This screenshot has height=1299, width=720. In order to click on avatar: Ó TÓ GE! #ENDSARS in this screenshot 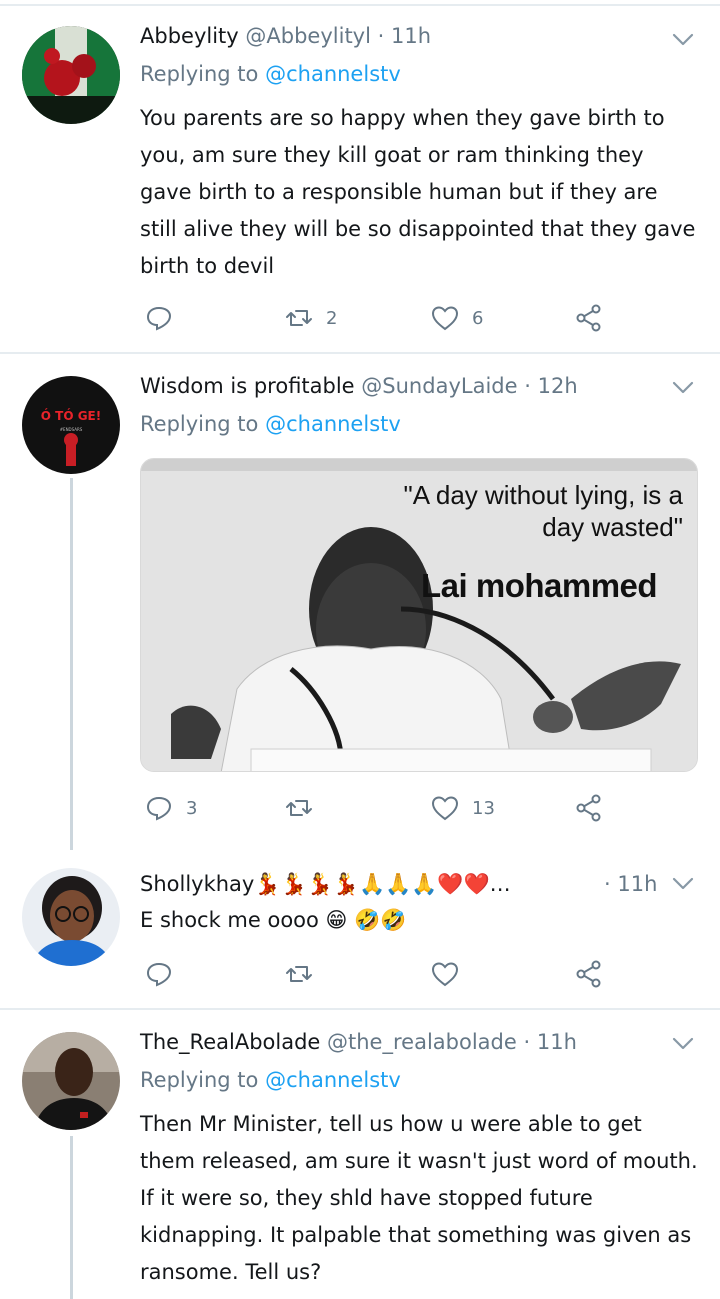, I will do `click(71, 425)`.